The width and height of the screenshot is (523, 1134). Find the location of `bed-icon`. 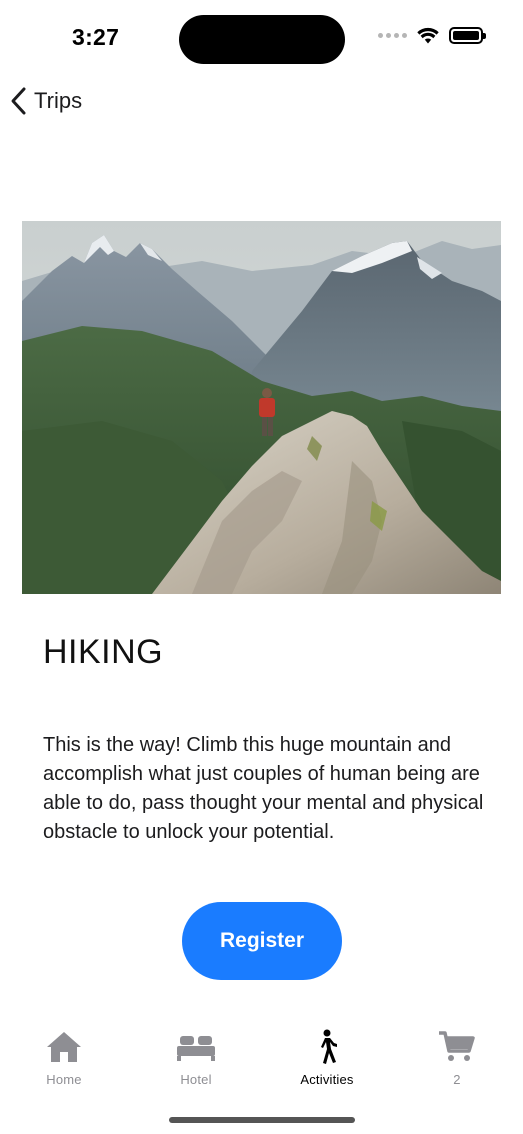

bed-icon is located at coordinates (196, 1048).